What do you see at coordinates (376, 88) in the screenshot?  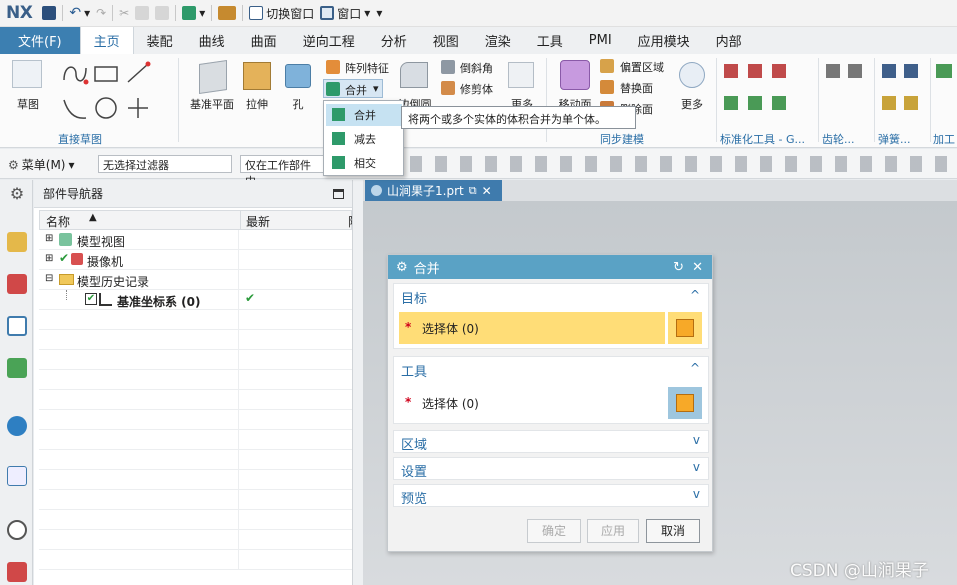 I see `unite-dropdown-icon: ▾` at bounding box center [376, 88].